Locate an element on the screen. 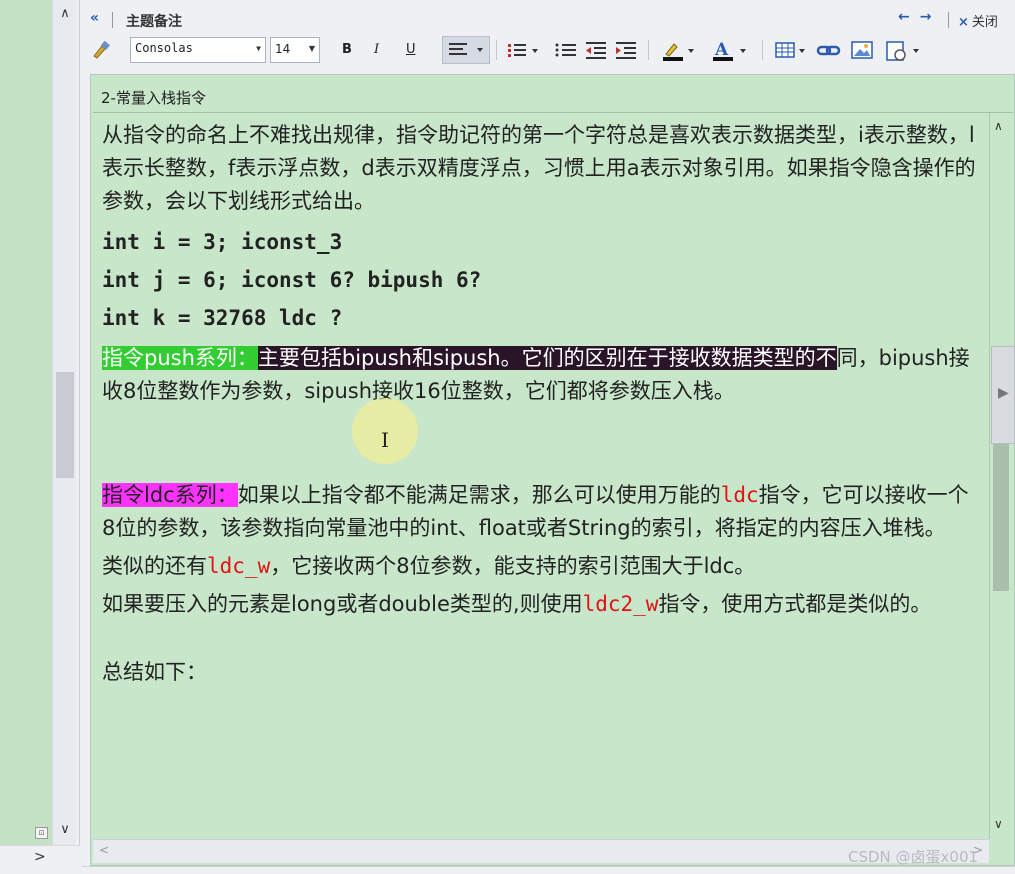 Image resolution: width=1015 pixels, height=874 pixels. decrease-indent-icon is located at coordinates (596, 50).